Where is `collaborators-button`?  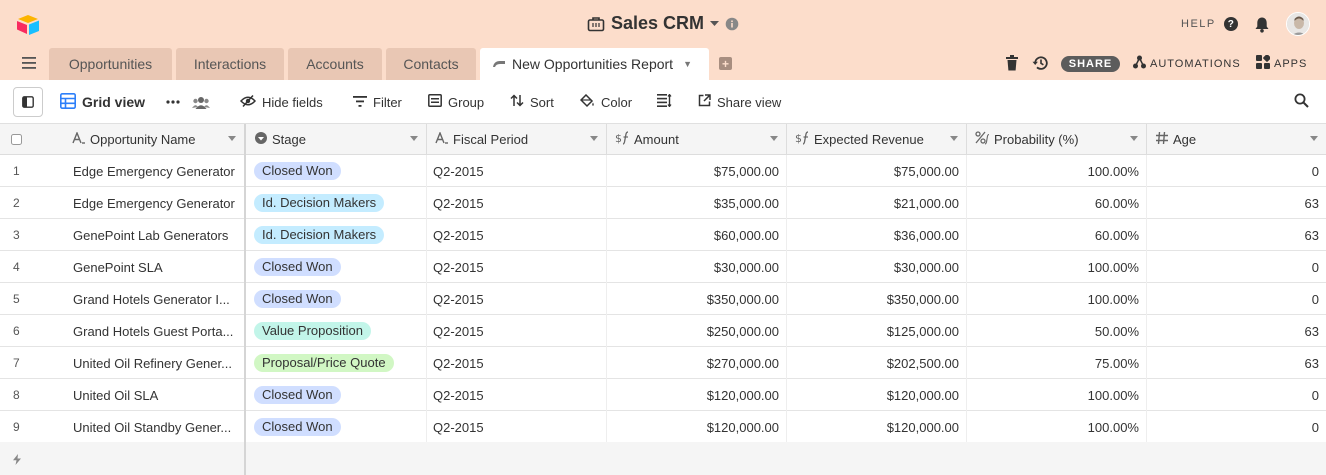
collaborators-button is located at coordinates (201, 102).